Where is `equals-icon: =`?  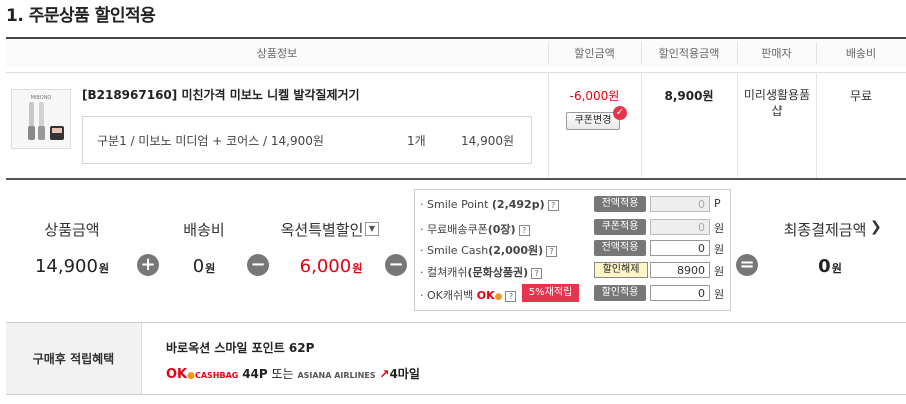
equals-icon: = is located at coordinates (747, 265).